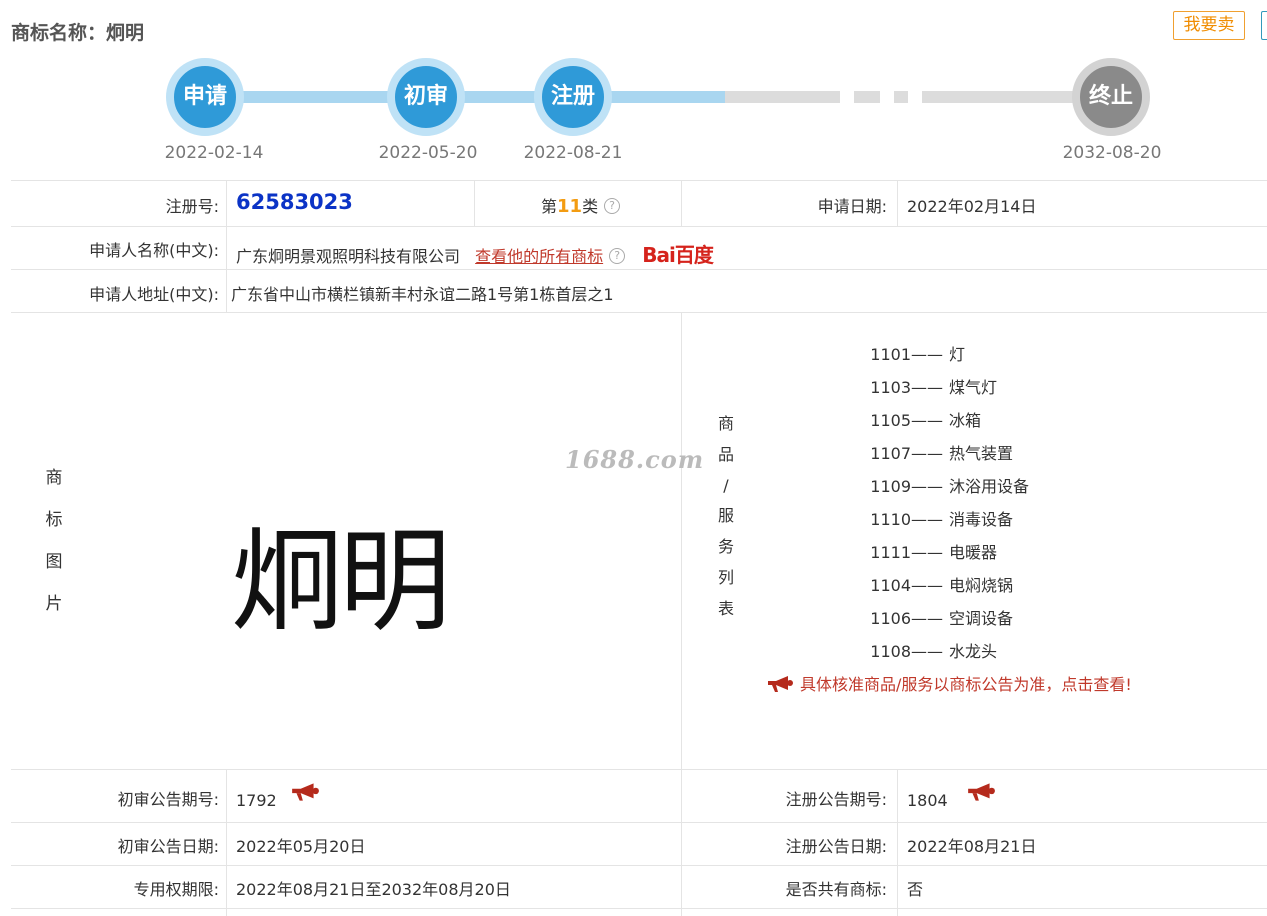 Image resolution: width=1267 pixels, height=916 pixels. What do you see at coordinates (836, 846) in the screenshot?
I see `reg-pub-date-label: 注册公告日期:` at bounding box center [836, 846].